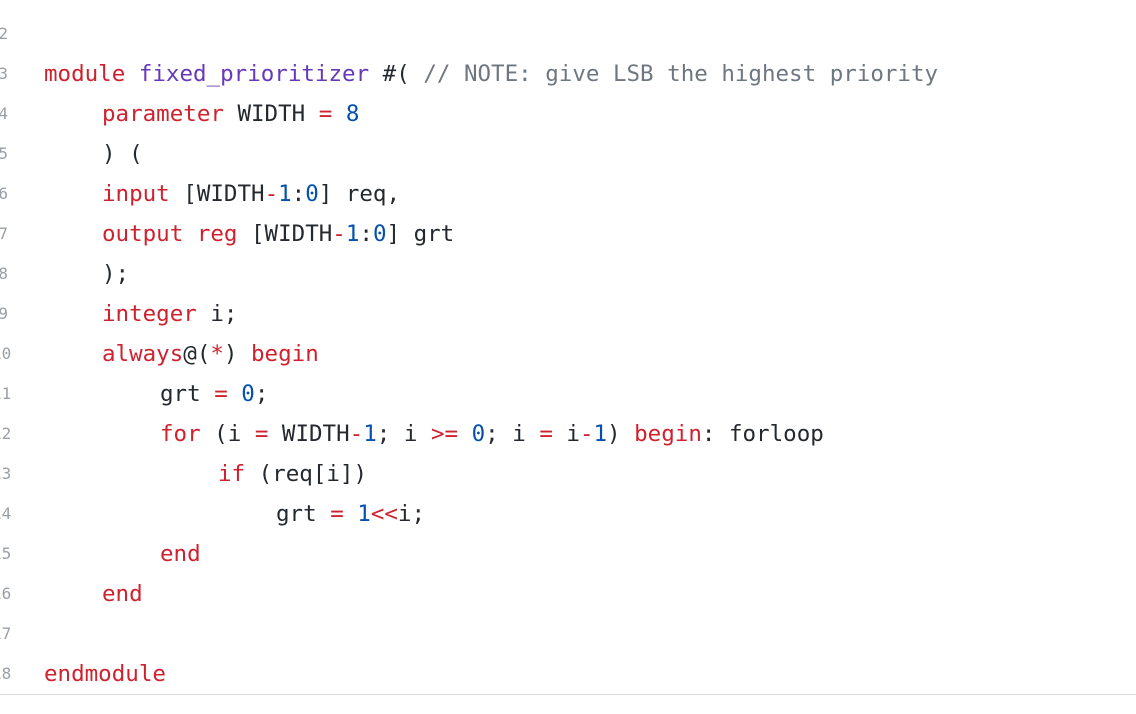  What do you see at coordinates (568, 274) in the screenshot?
I see `code-line: 8);` at bounding box center [568, 274].